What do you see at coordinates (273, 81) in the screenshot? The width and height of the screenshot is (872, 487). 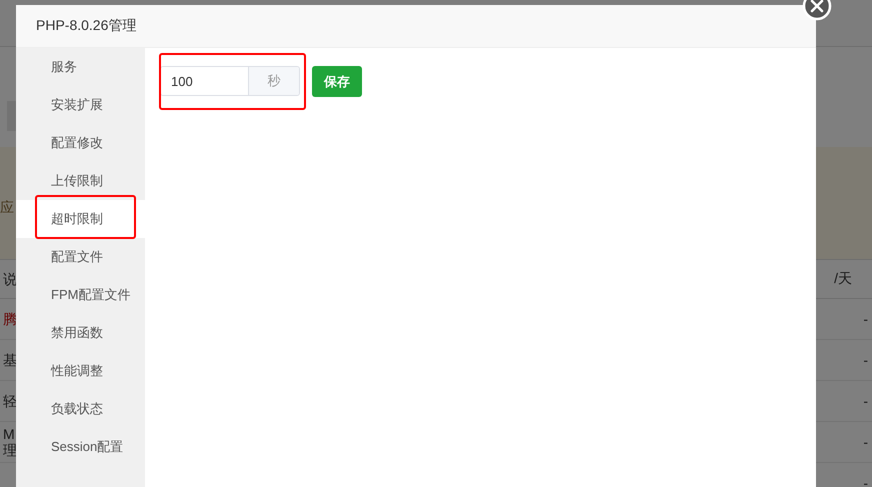 I see `unit-label: 秒` at bounding box center [273, 81].